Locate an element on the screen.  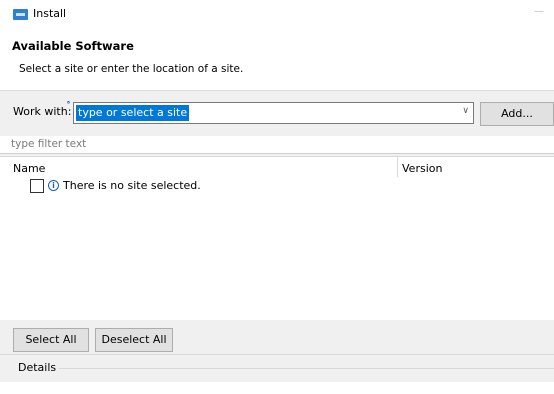
install-app-icon is located at coordinates (20, 14).